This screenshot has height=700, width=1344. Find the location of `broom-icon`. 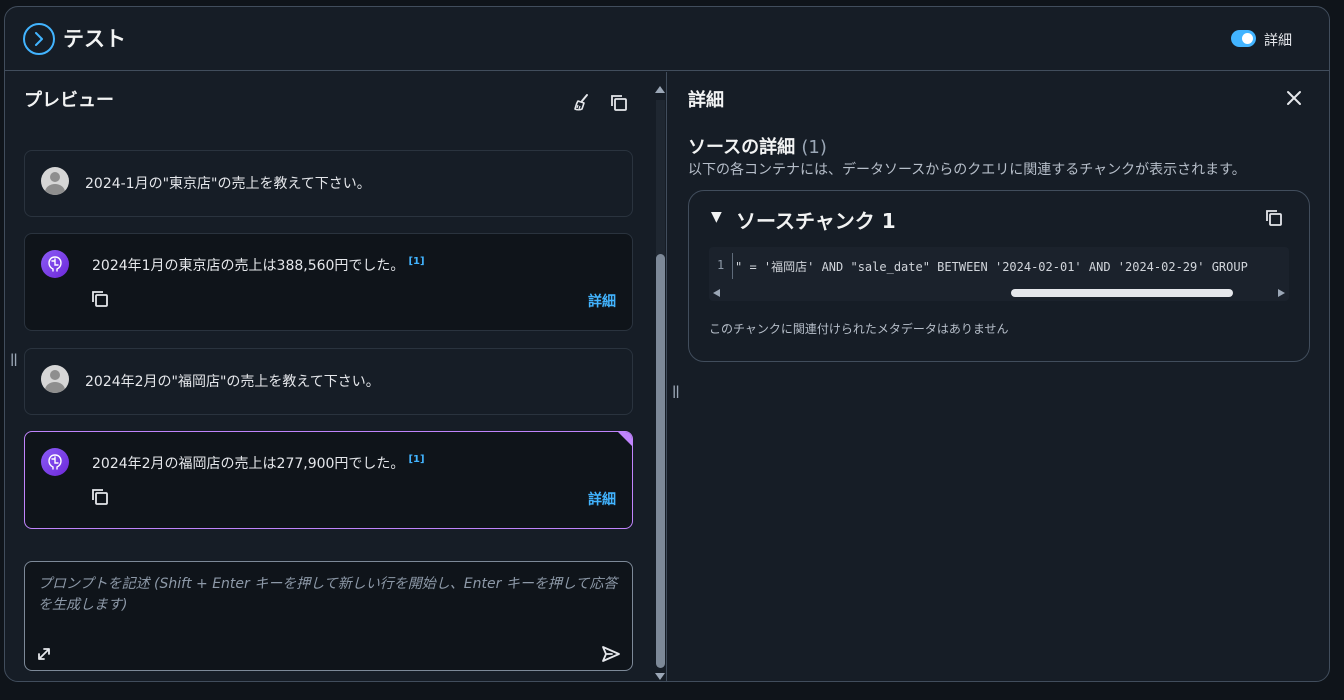

broom-icon is located at coordinates (582, 103).